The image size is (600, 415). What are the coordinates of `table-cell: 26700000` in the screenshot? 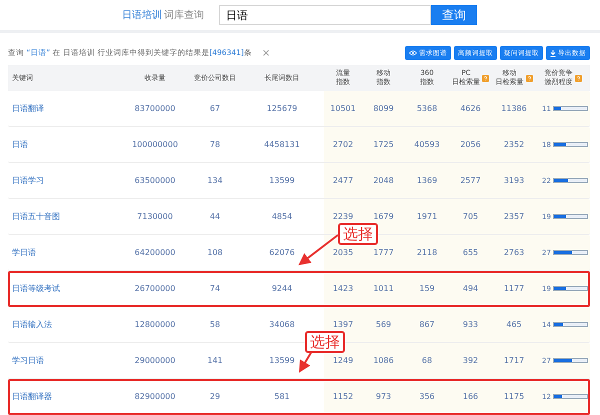 It's located at (155, 288).